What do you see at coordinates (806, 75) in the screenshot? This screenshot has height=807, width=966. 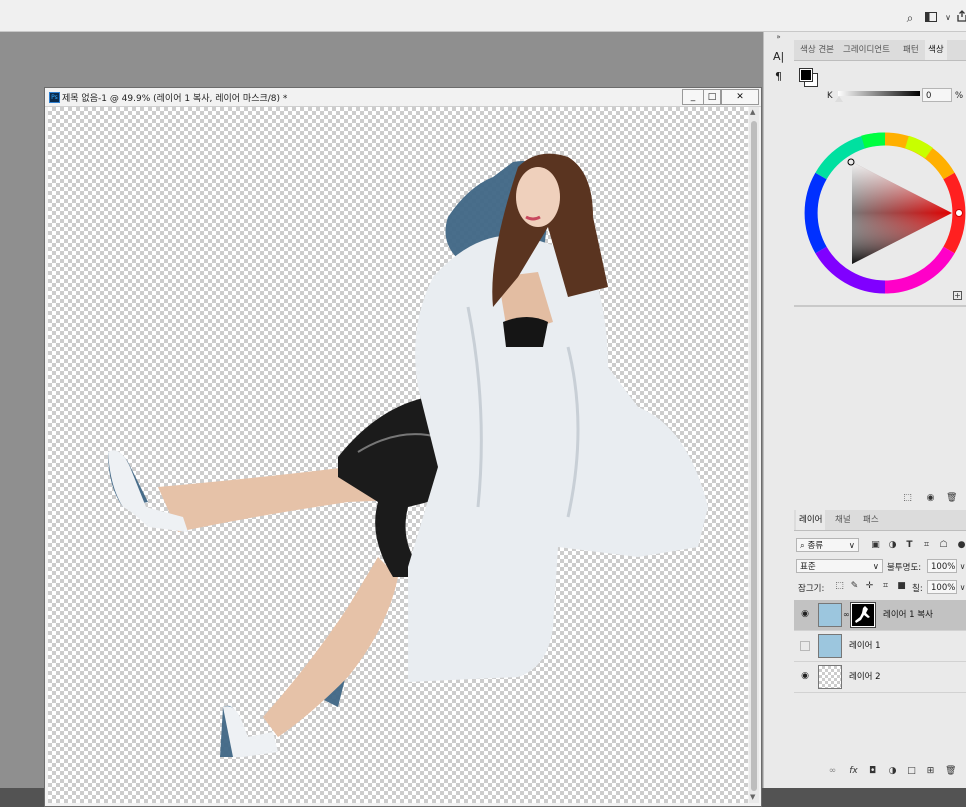 I see `foreground-color-swatch` at bounding box center [806, 75].